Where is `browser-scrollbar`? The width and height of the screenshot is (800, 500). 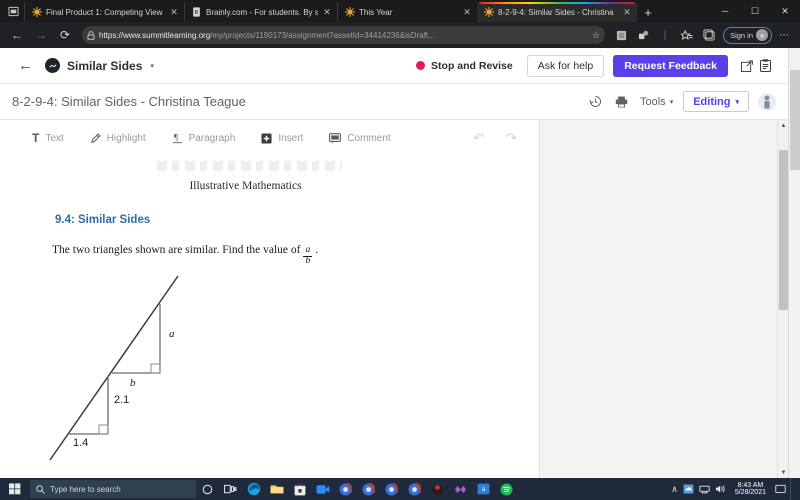 browser-scrollbar is located at coordinates (794, 263).